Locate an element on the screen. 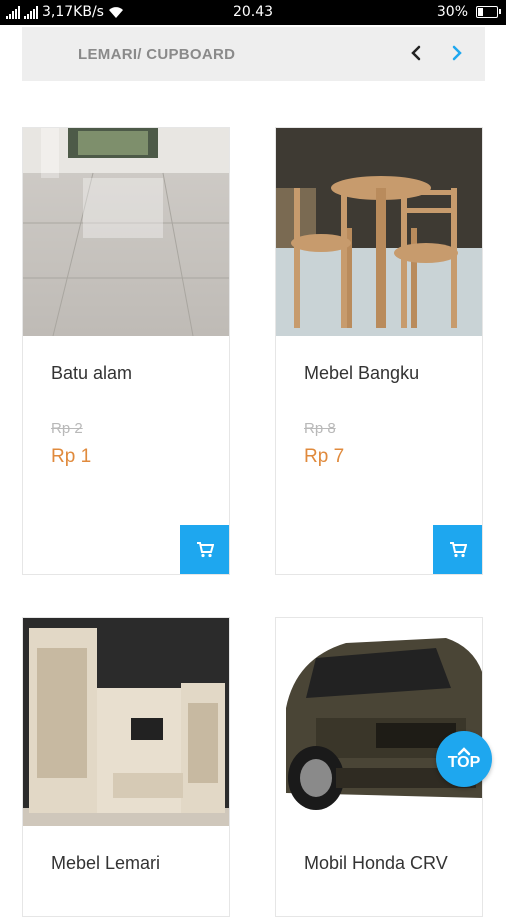  chevron-left-icon is located at coordinates (416, 53).